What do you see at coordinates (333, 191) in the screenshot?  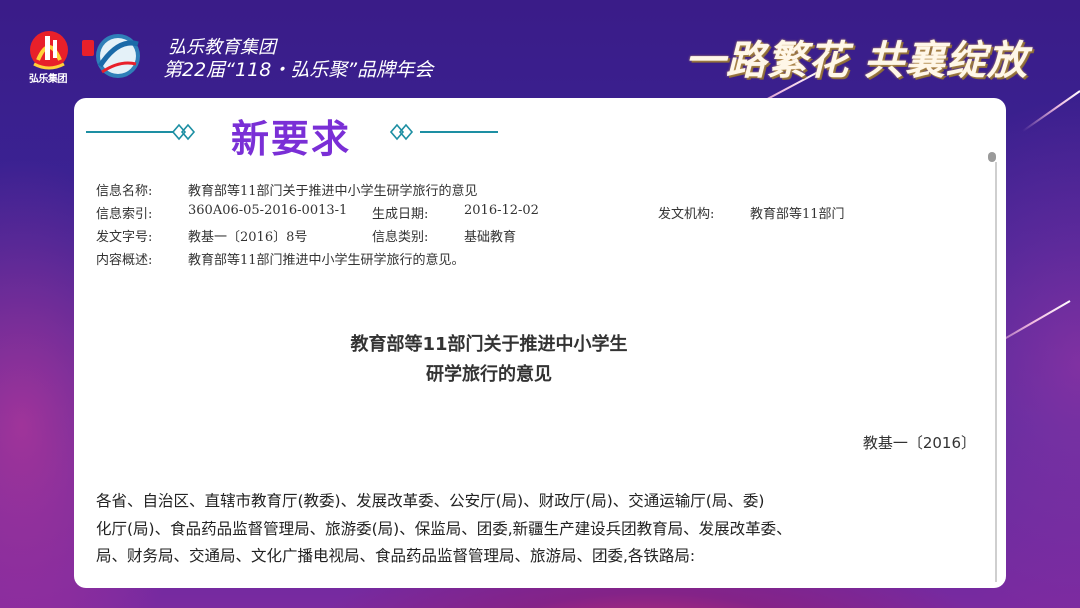 I see `meta-value: 教育部等11部门关于推进中小学生研学旅行的意见` at bounding box center [333, 191].